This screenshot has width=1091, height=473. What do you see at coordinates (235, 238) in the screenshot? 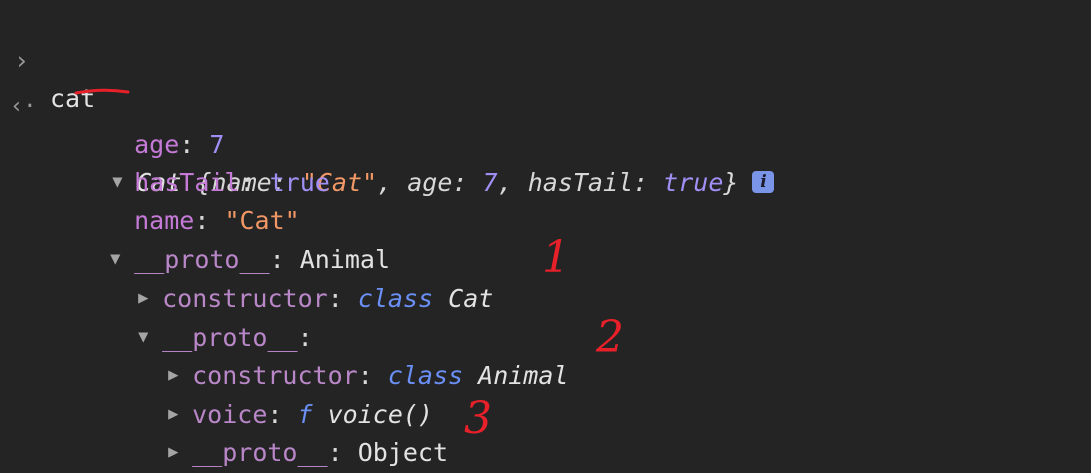
I see `proto-animal-row: ▼ __proto__: Animal` at bounding box center [235, 238].